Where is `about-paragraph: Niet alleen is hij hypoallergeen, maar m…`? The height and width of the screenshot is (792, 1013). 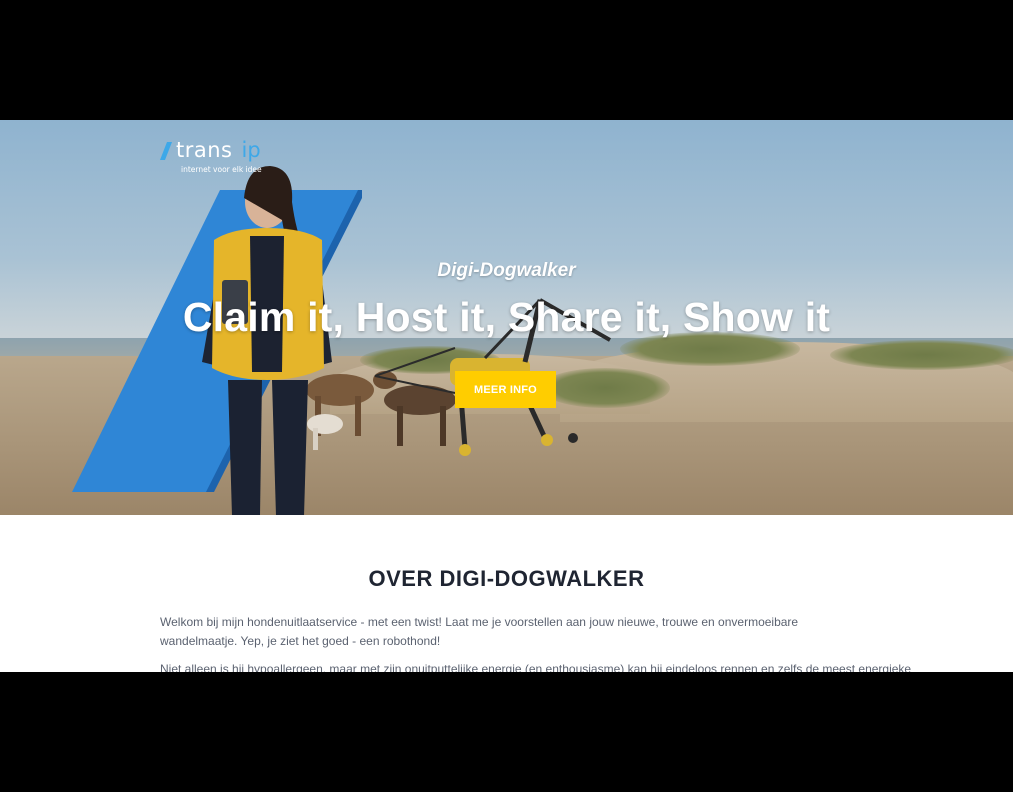
about-paragraph: Niet alleen is hij hypoallergeen, maar m… is located at coordinates (536, 667).